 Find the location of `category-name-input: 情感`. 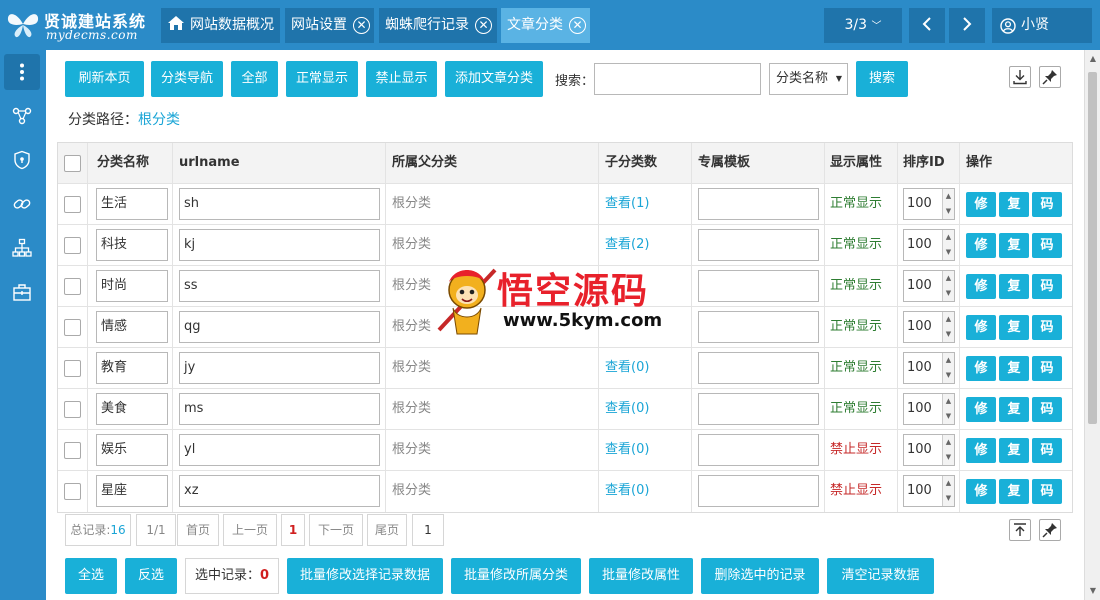

category-name-input: 情感 is located at coordinates (132, 327).